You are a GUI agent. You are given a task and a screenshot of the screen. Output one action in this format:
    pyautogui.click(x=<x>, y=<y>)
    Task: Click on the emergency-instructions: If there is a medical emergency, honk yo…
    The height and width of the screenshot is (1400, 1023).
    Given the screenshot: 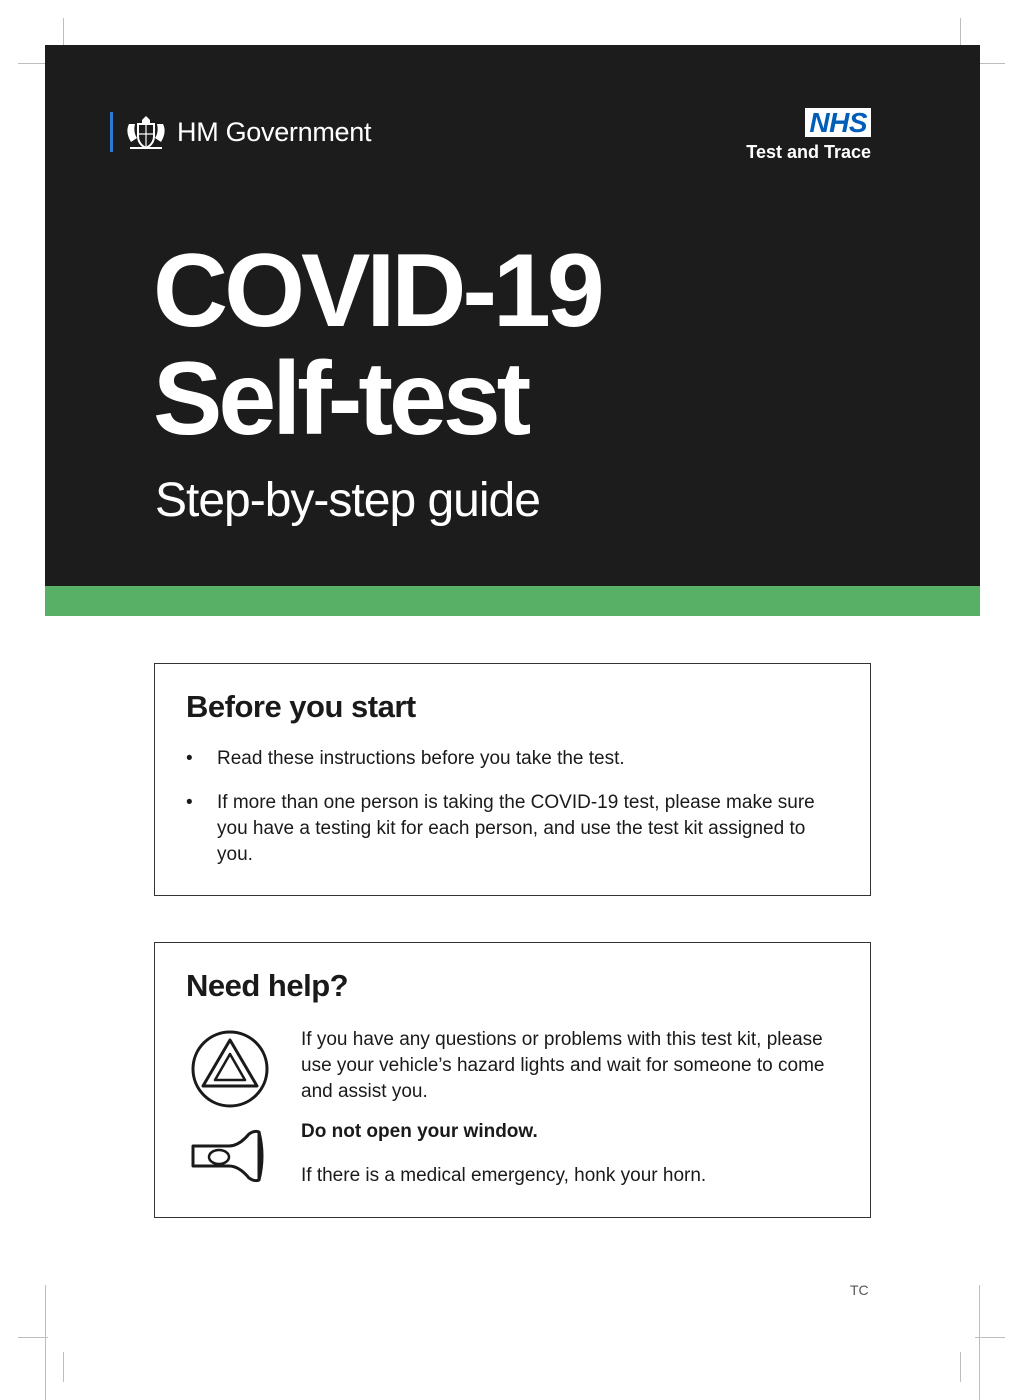 What is the action you would take?
    pyautogui.click(x=504, y=1175)
    